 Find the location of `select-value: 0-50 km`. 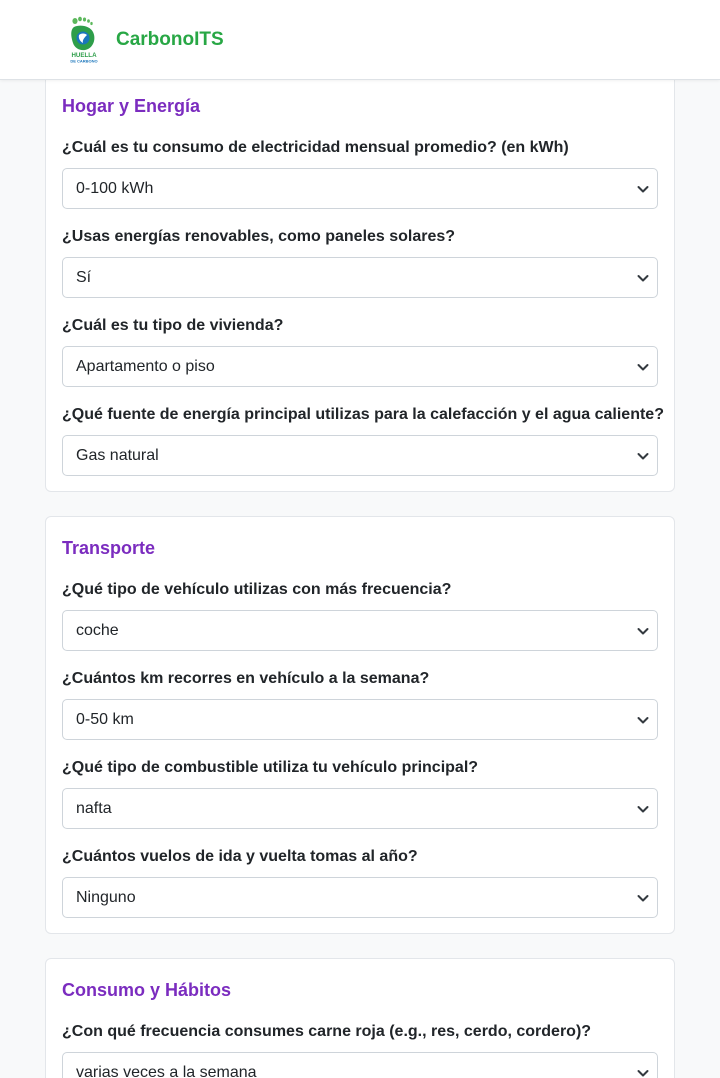

select-value: 0-50 km is located at coordinates (105, 719).